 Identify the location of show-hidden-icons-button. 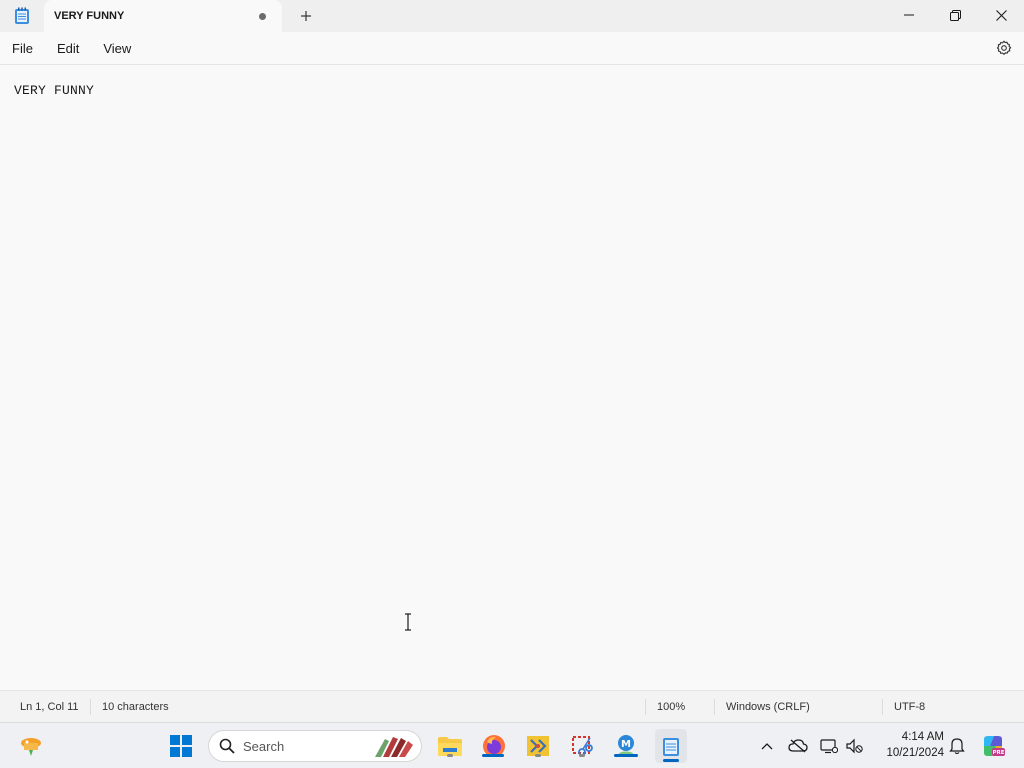
(767, 746).